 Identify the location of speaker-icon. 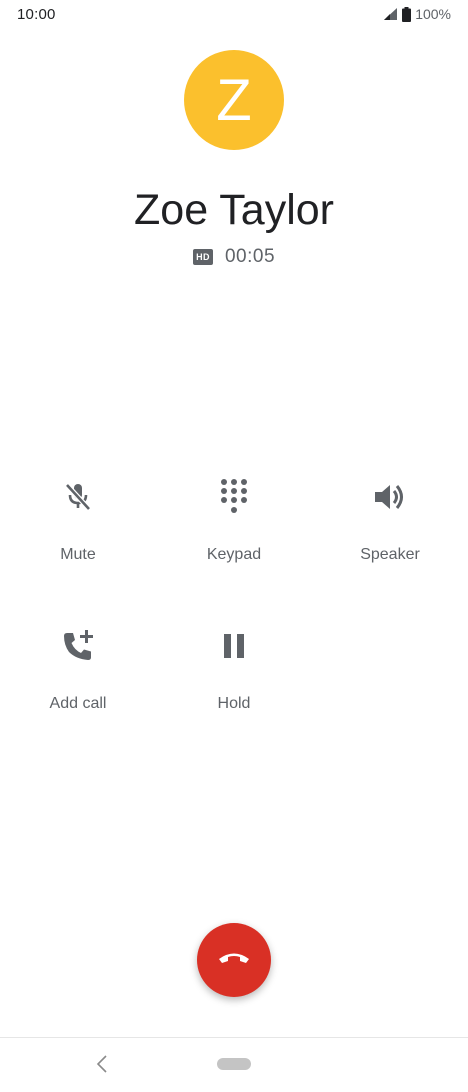
(390, 497).